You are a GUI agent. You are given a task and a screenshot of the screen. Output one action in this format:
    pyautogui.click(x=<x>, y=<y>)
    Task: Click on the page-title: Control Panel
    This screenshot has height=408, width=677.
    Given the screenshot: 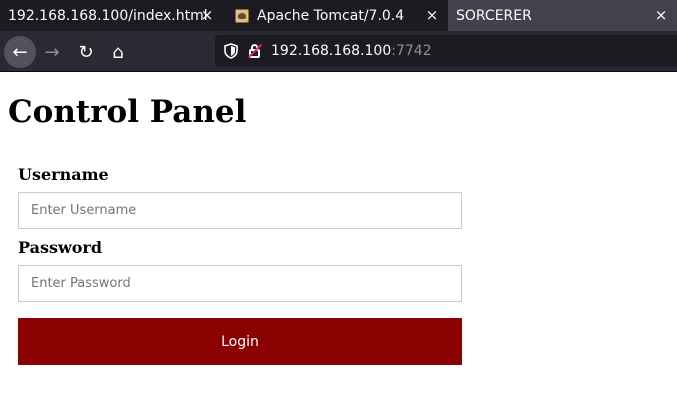 What is the action you would take?
    pyautogui.click(x=127, y=112)
    